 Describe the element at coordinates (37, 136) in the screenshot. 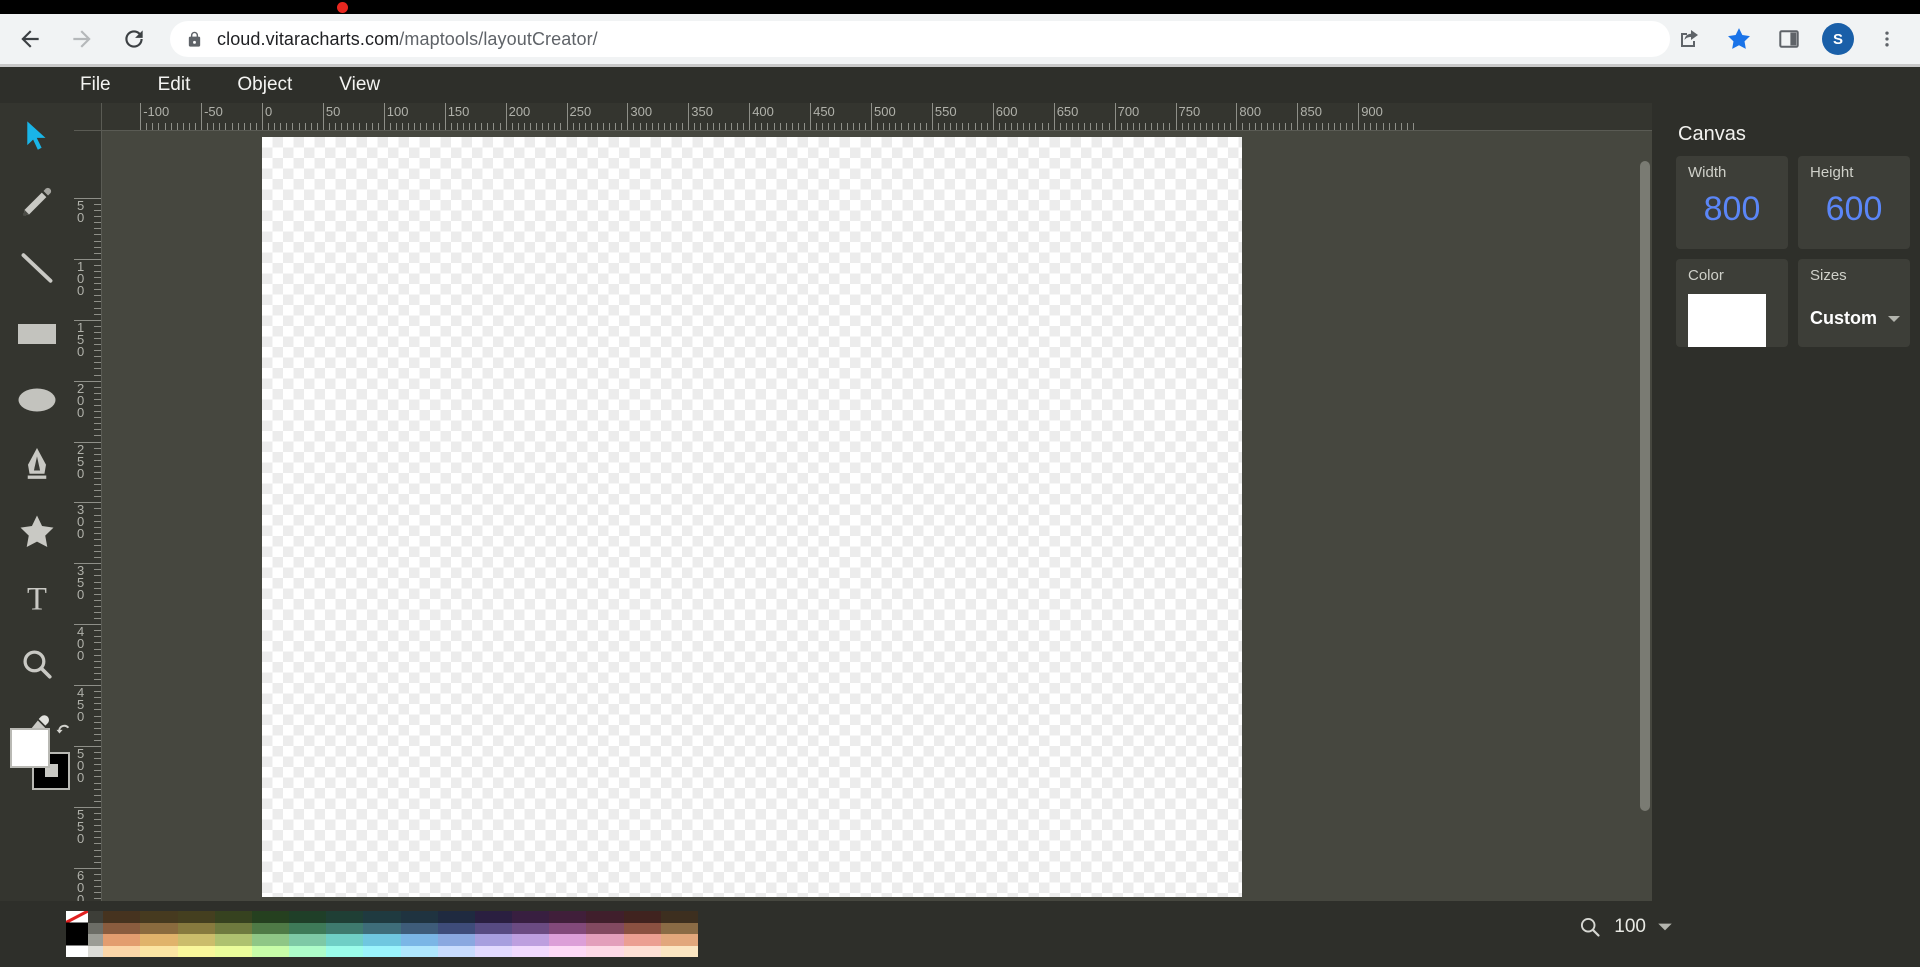

I see `select-tool` at that location.